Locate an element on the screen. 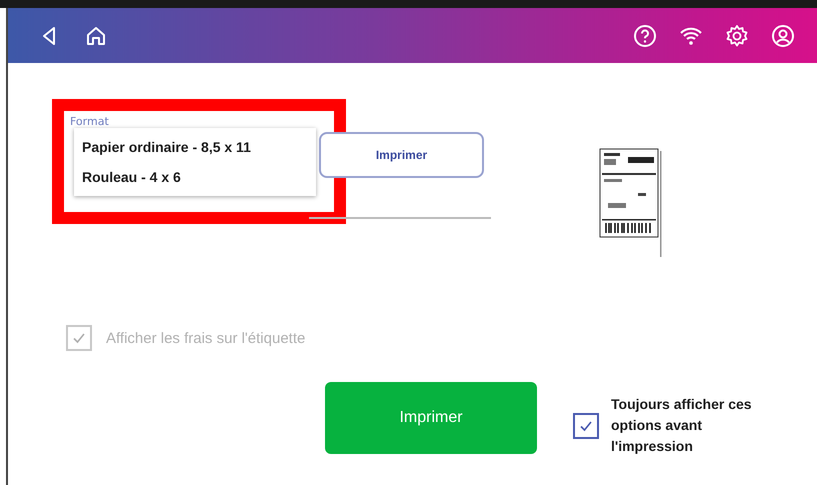 Image resolution: width=817 pixels, height=485 pixels. checkbox-label: Toujours afficher ces options avant l'impression is located at coordinates (682, 425).